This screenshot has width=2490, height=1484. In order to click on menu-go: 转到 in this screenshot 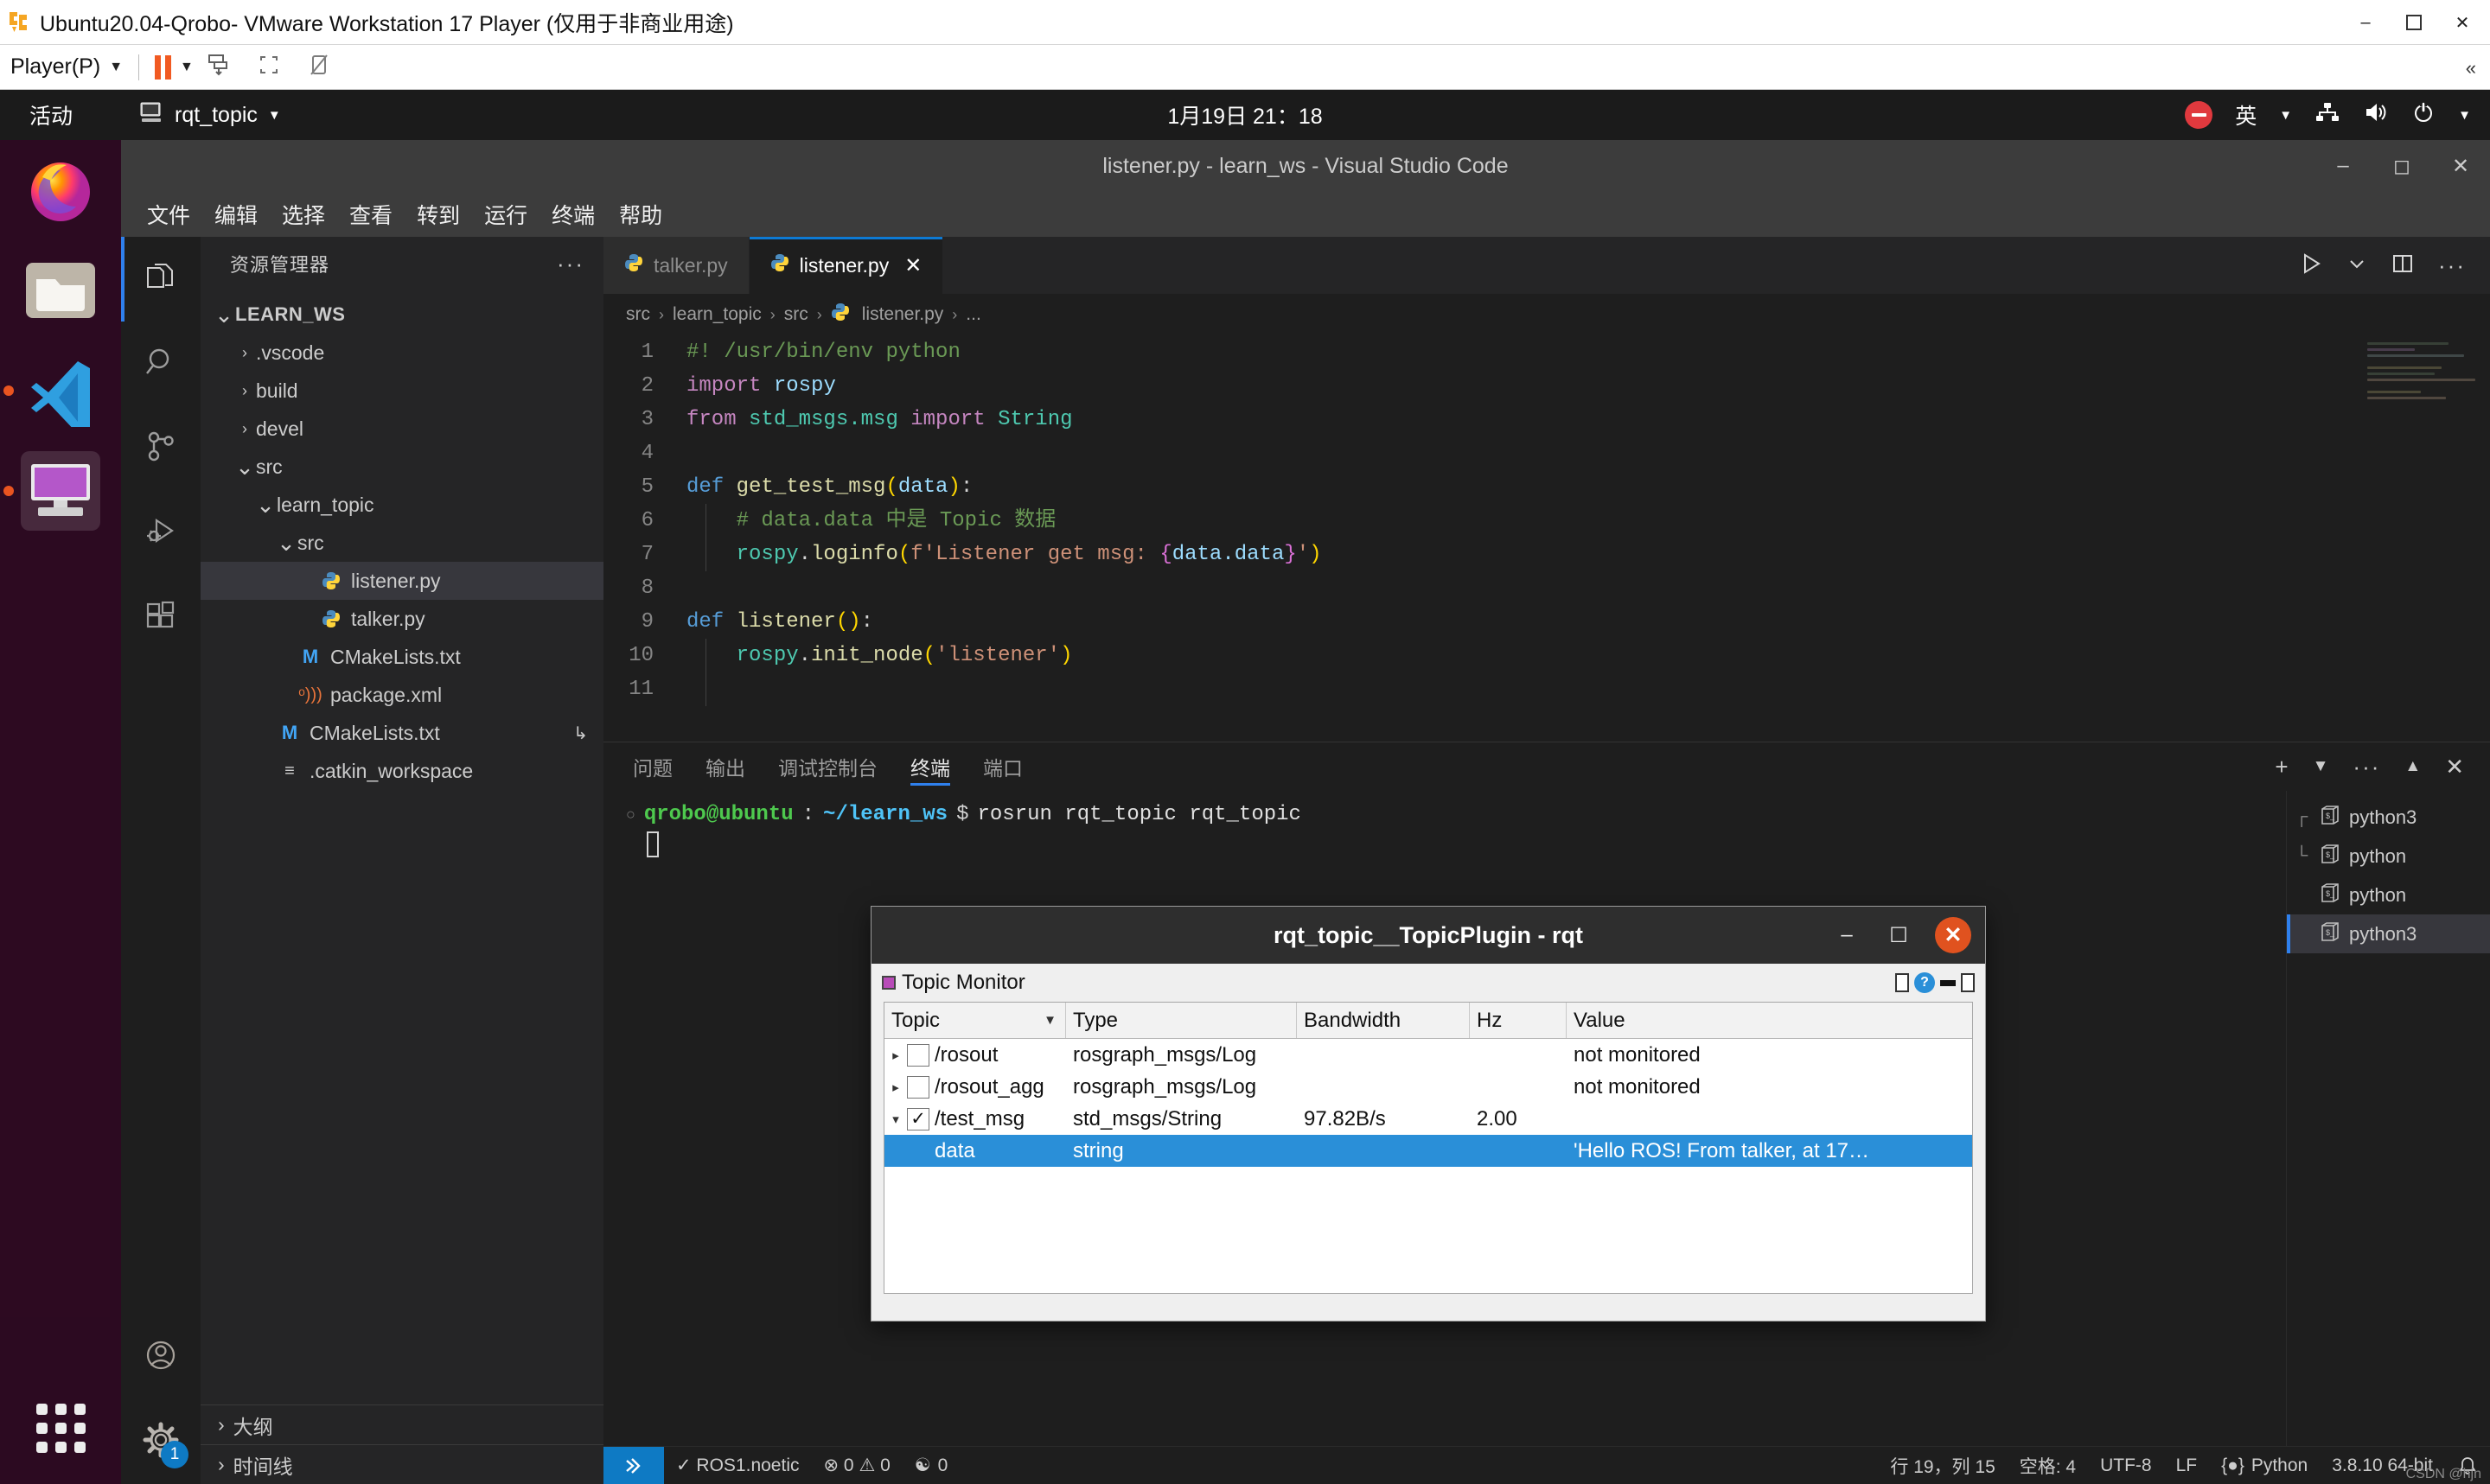, I will do `click(438, 214)`.